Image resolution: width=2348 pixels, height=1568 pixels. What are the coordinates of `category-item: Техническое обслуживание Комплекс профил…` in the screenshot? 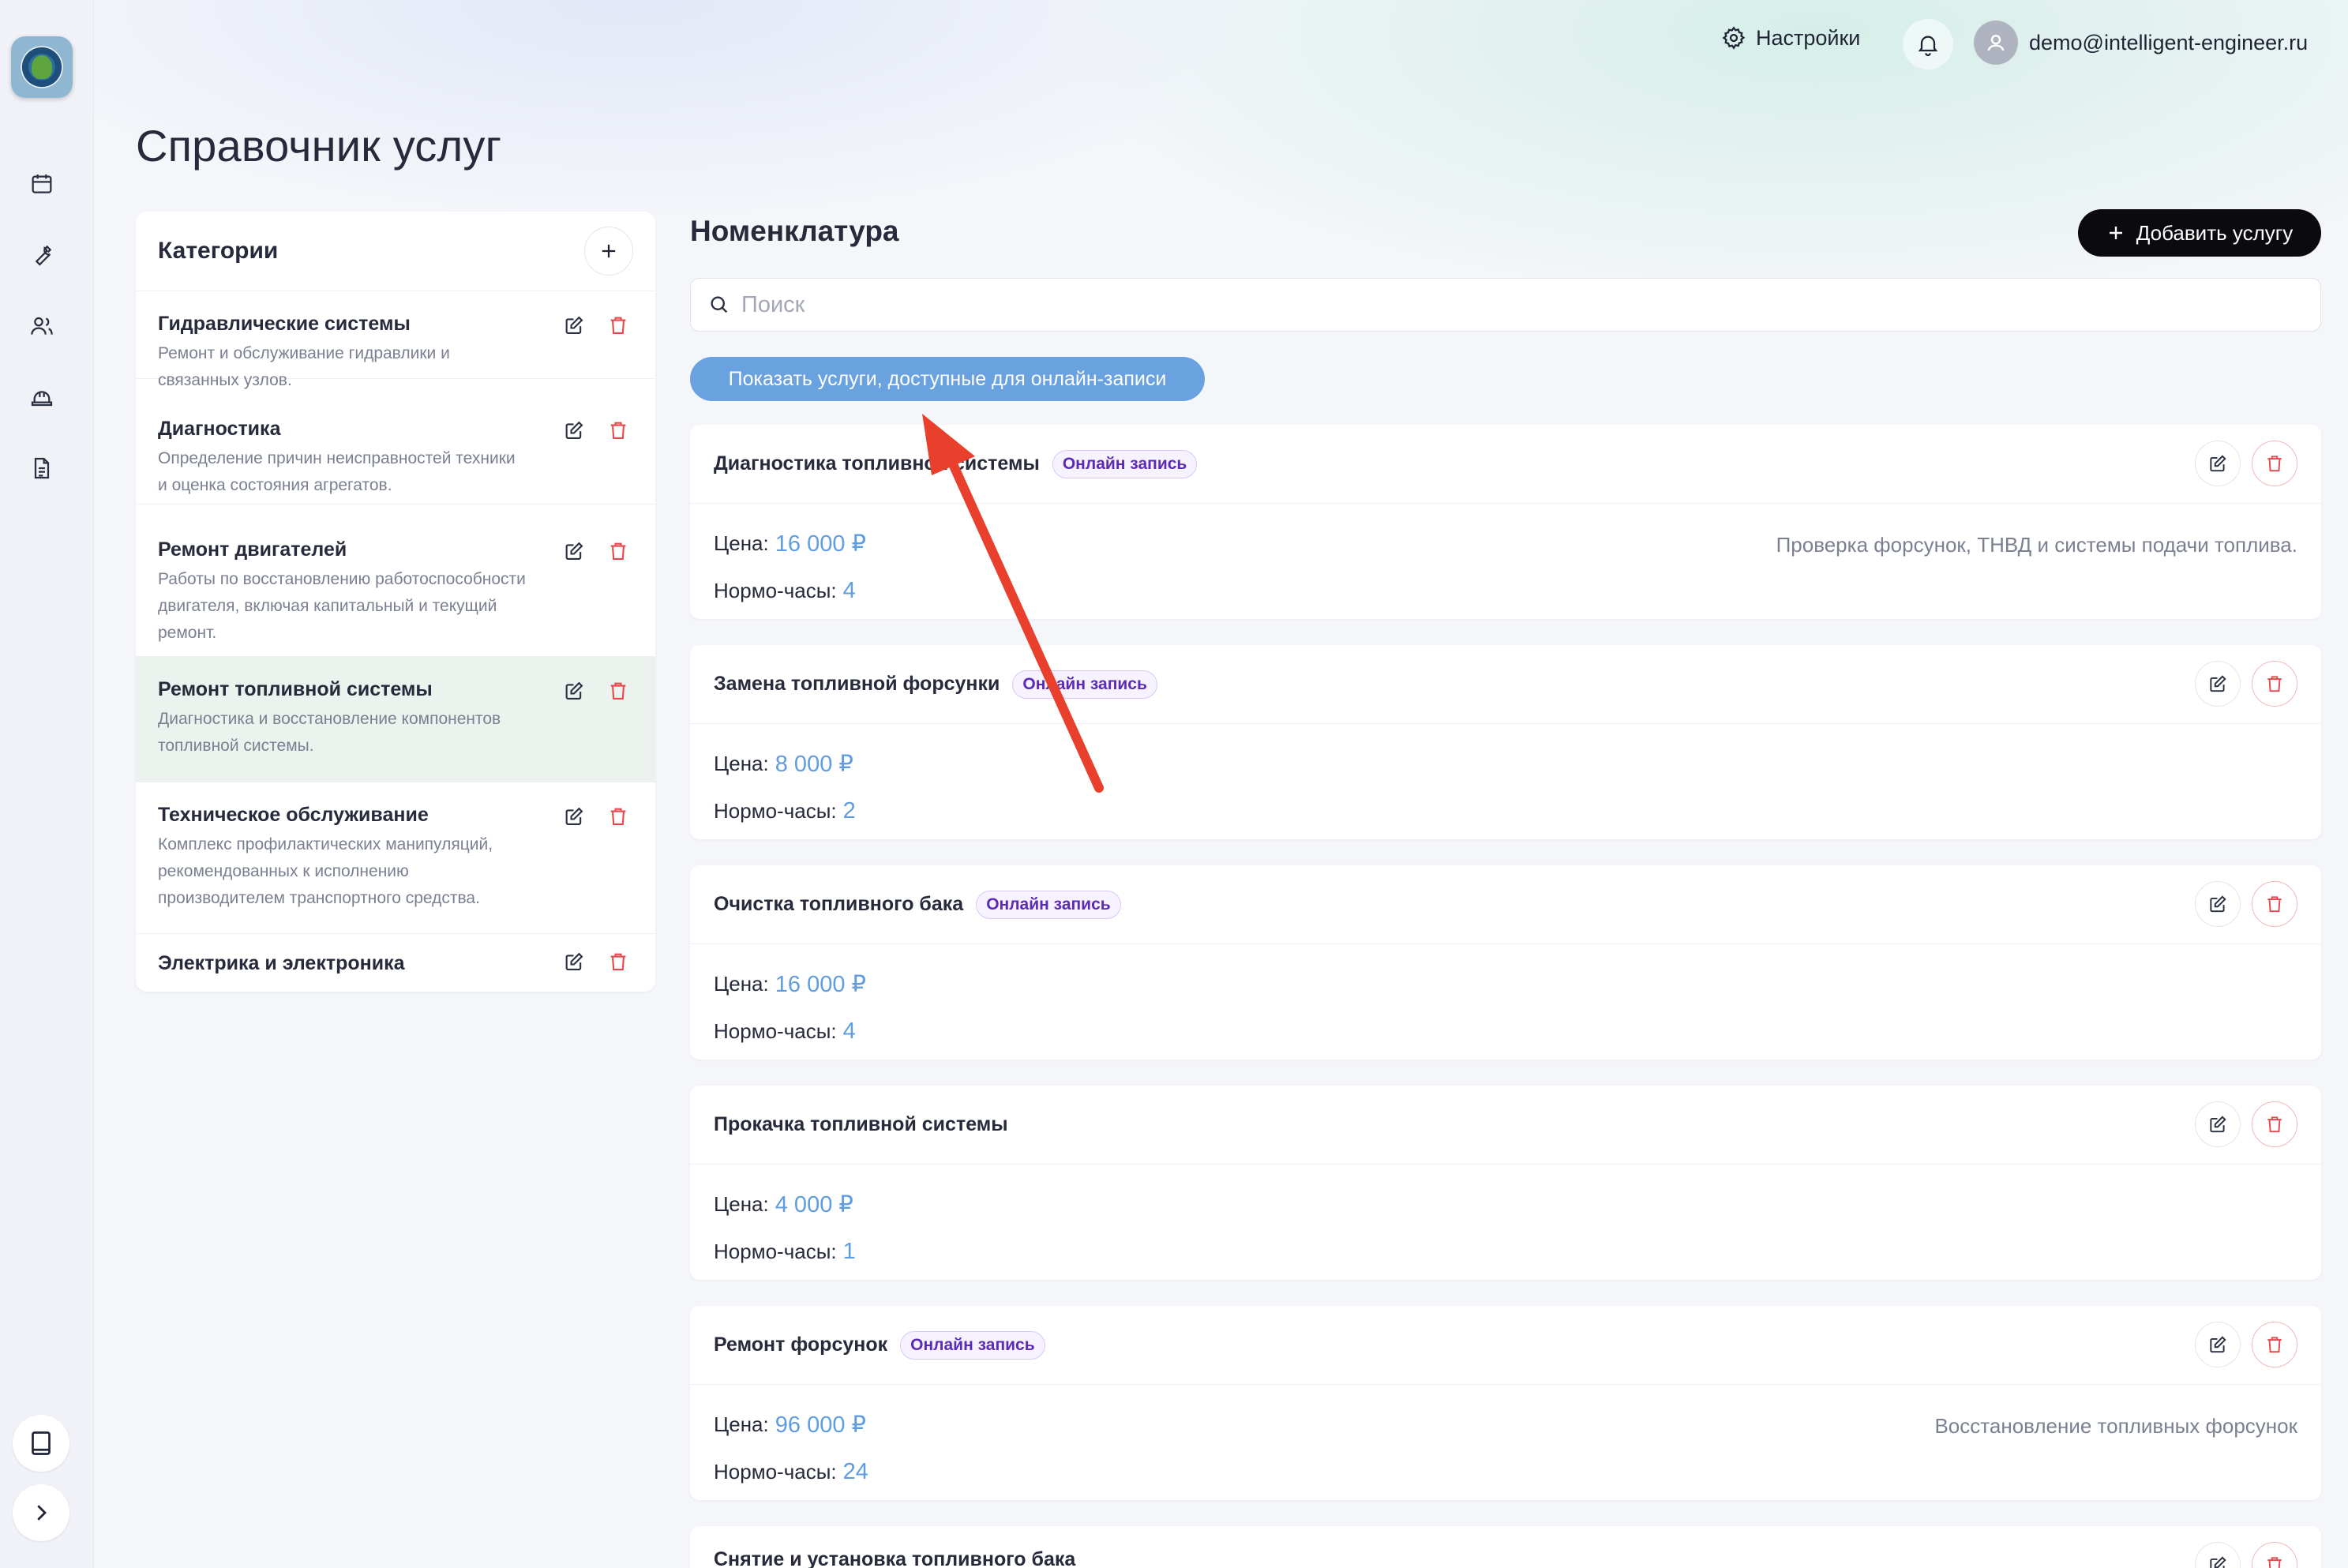 It's located at (395, 858).